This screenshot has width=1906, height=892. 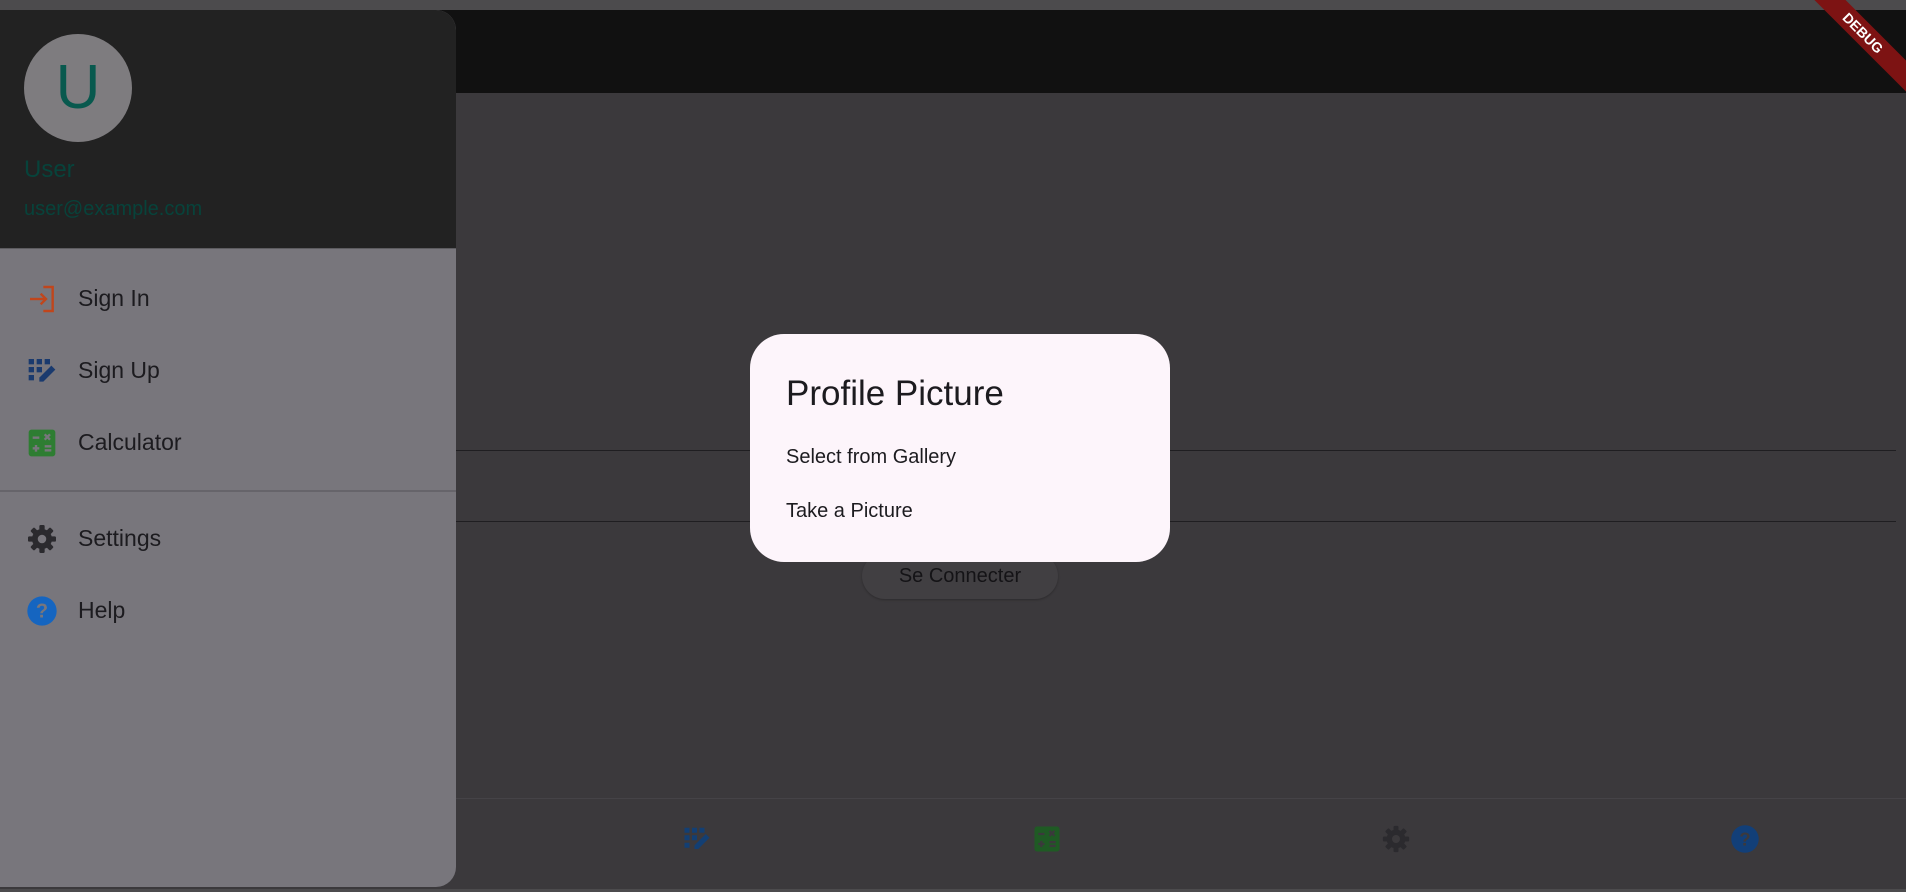 What do you see at coordinates (228, 538) in the screenshot?
I see `drawer-item-settings: Settings` at bounding box center [228, 538].